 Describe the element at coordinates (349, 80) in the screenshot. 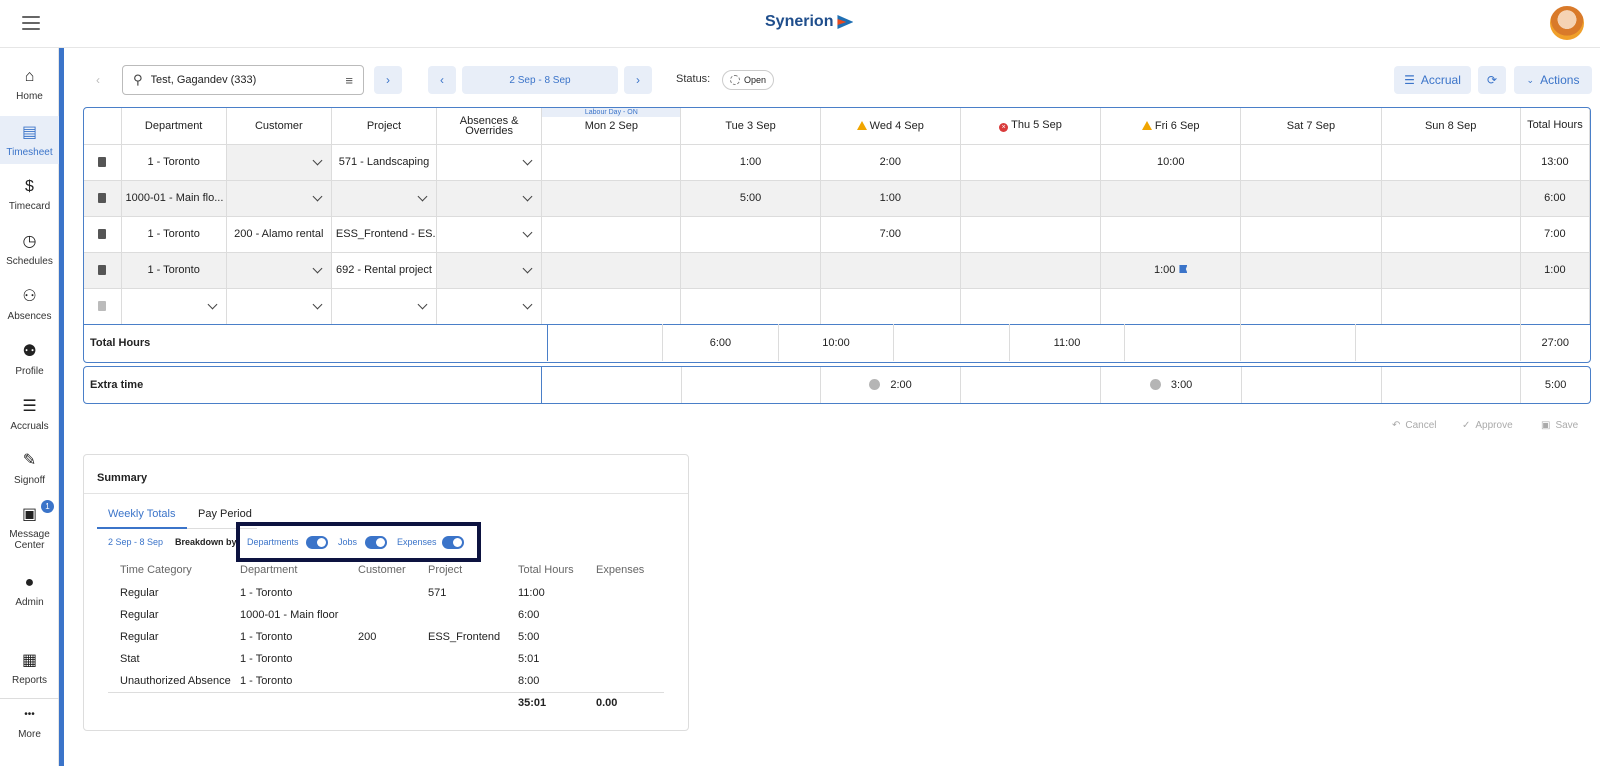

I see `filter-icon: ≡` at that location.